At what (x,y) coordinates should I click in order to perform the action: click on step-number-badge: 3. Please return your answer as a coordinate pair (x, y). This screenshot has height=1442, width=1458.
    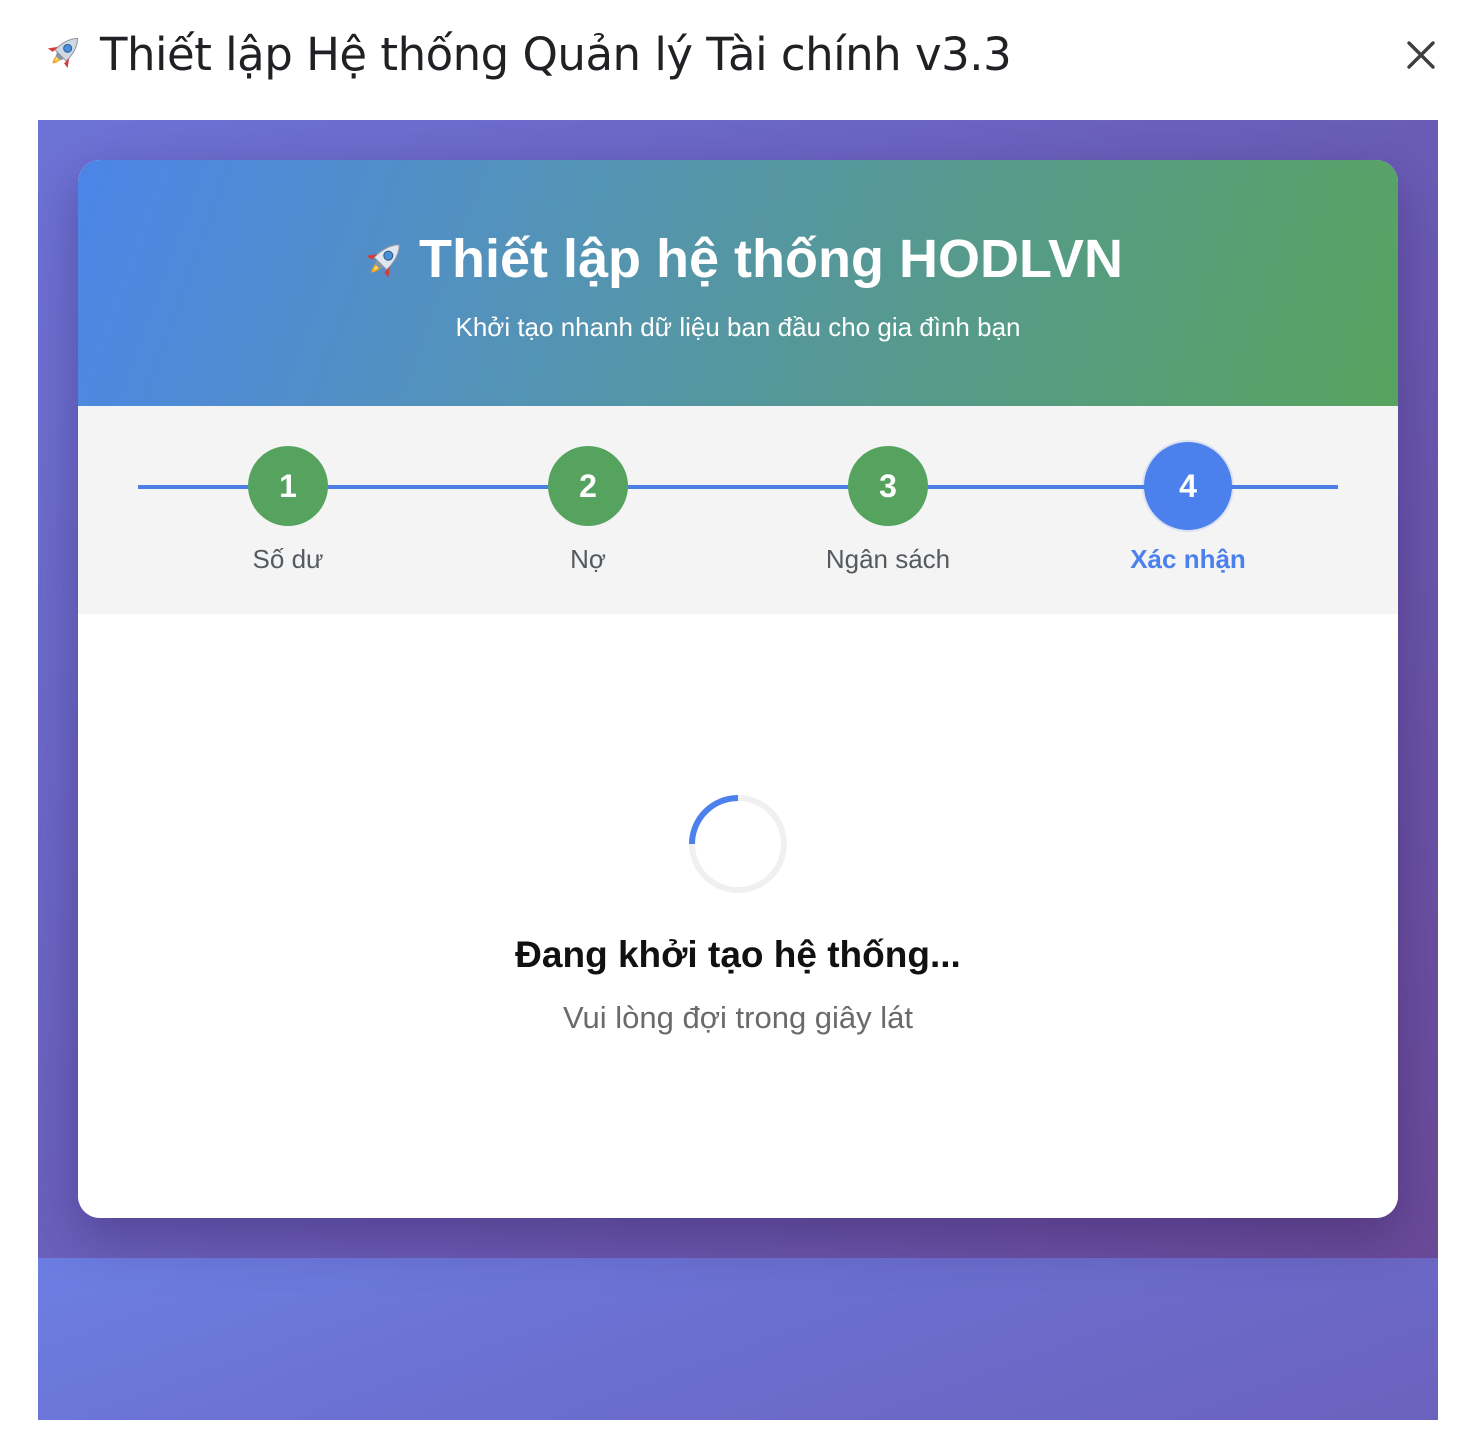
    Looking at the image, I should click on (888, 486).